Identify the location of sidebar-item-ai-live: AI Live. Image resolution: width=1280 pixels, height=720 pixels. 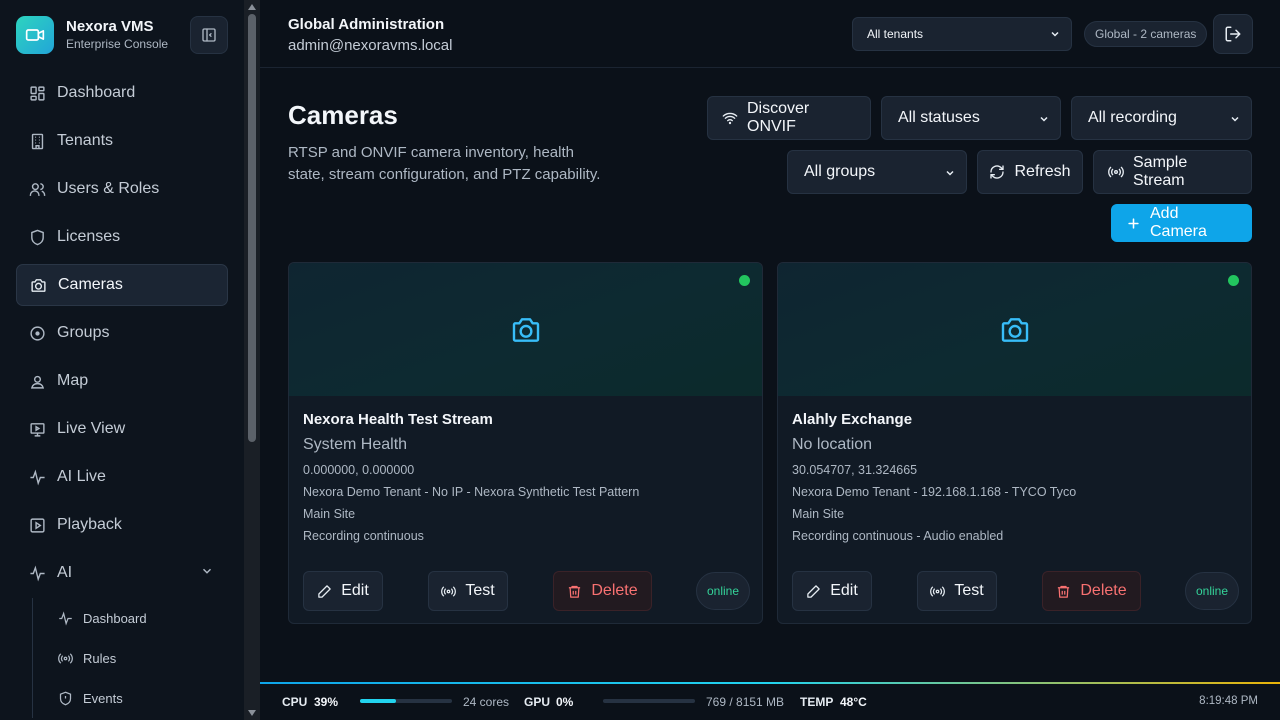
(122, 477).